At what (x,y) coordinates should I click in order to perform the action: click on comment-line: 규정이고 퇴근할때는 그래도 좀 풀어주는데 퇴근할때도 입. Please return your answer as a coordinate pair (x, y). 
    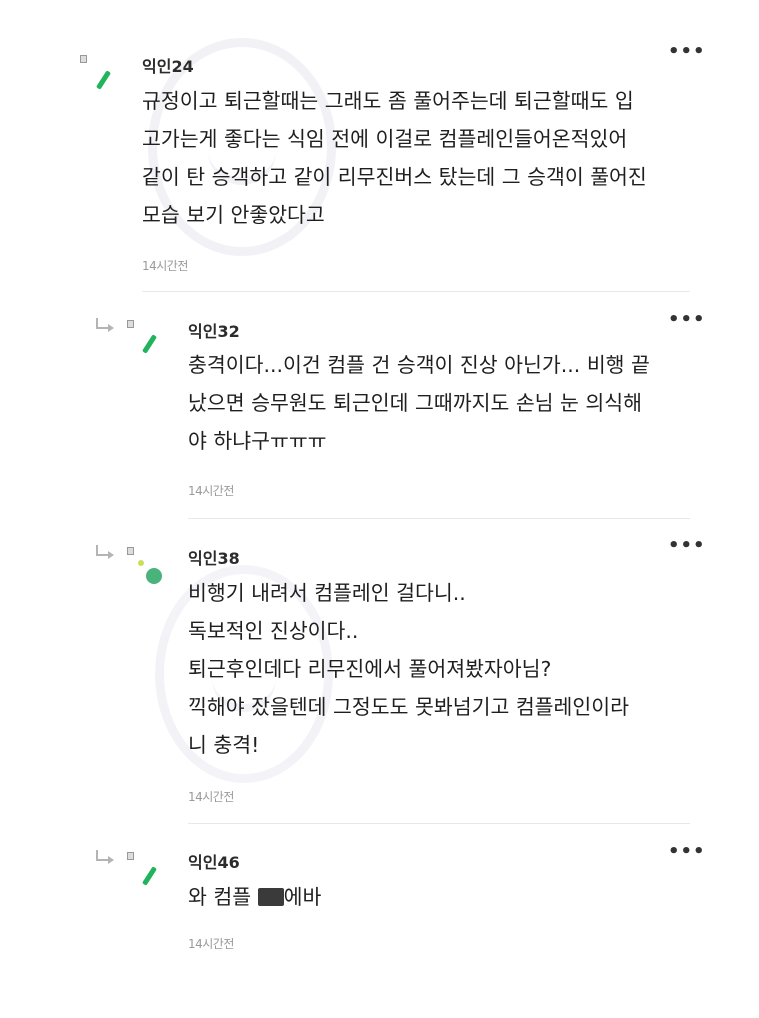
    Looking at the image, I should click on (388, 101).